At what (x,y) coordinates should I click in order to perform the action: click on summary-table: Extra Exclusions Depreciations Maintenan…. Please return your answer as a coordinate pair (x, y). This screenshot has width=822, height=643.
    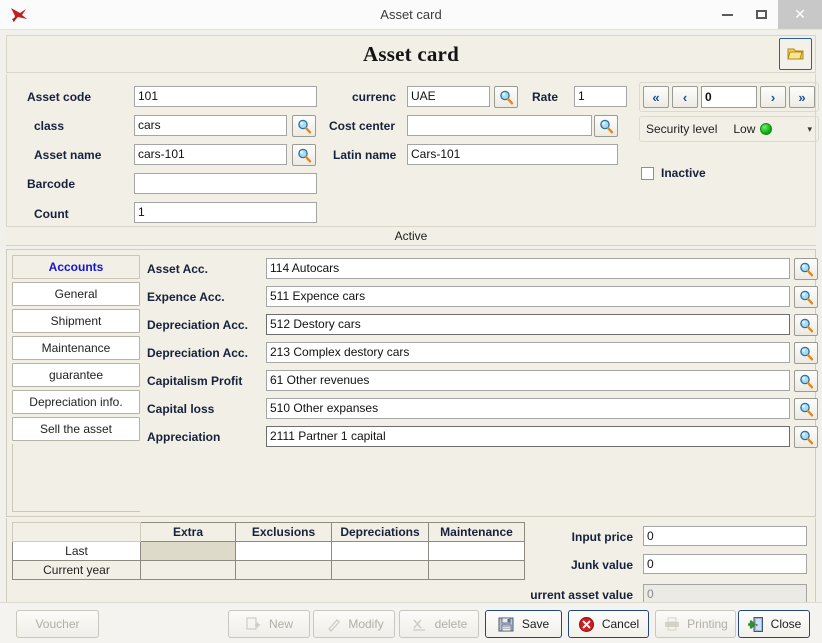
    Looking at the image, I should click on (268, 551).